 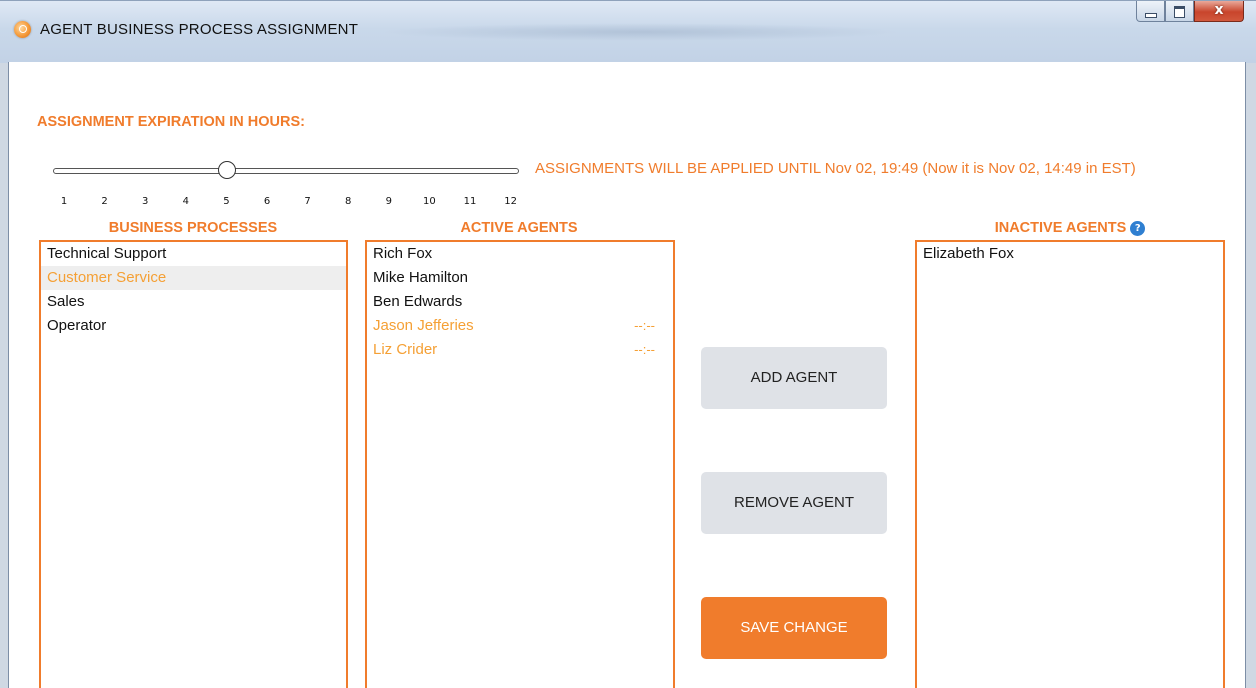 What do you see at coordinates (193, 326) in the screenshot?
I see `business-process-item: Operator` at bounding box center [193, 326].